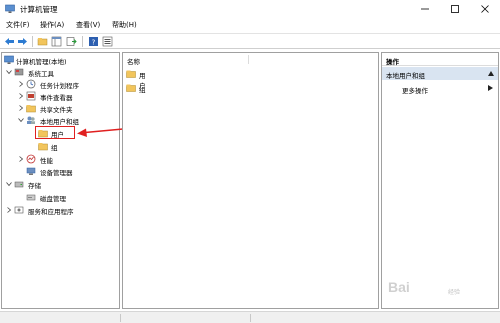  What do you see at coordinates (440, 73) in the screenshot?
I see `actions-section-header: 本地用户和组` at bounding box center [440, 73].